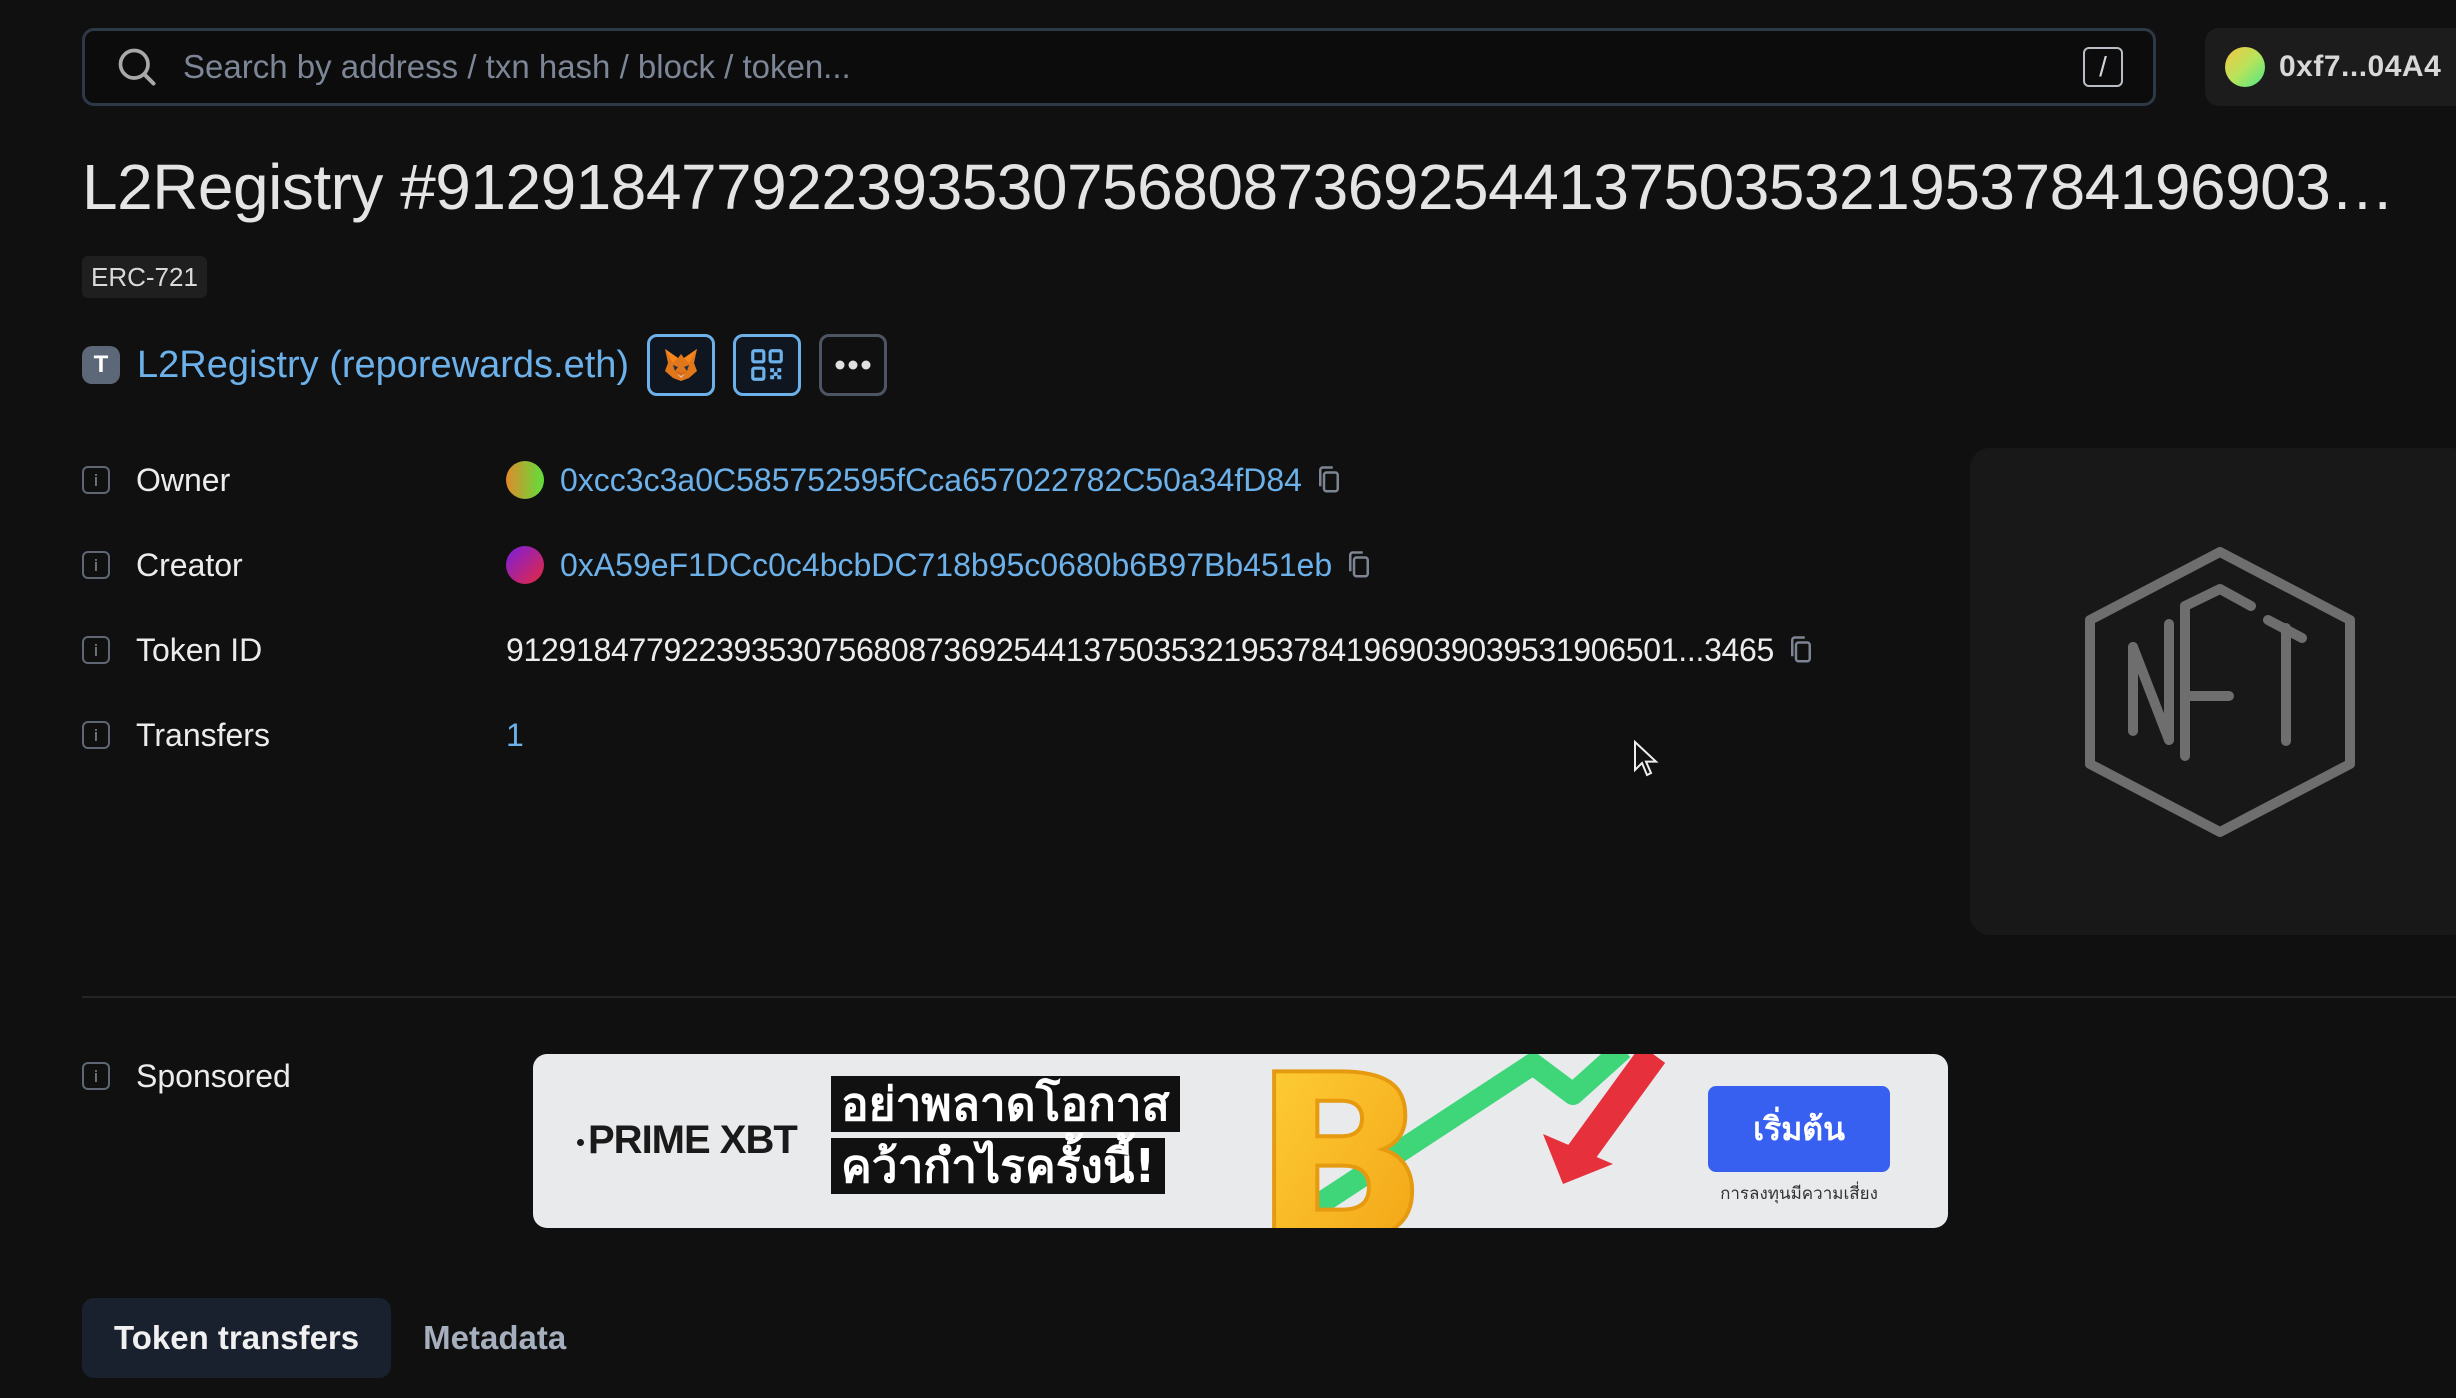 The width and height of the screenshot is (2456, 1398). Describe the element at coordinates (137, 67) in the screenshot. I see `search-icon` at that location.